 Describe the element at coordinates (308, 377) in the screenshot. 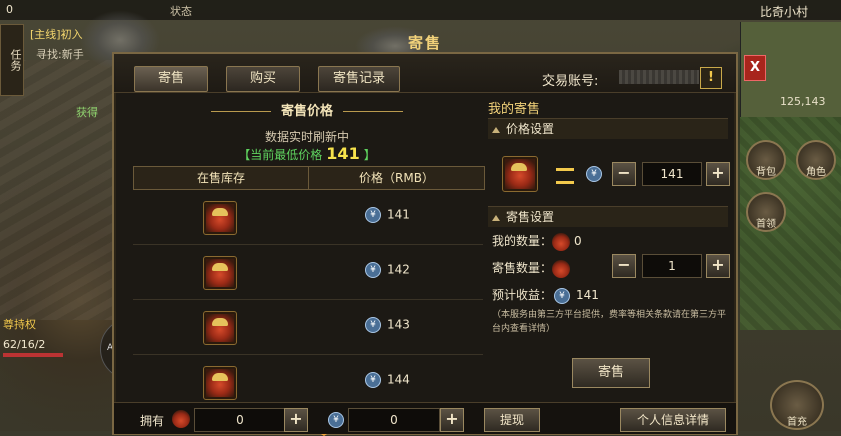

I see `market-row: ¥144` at that location.